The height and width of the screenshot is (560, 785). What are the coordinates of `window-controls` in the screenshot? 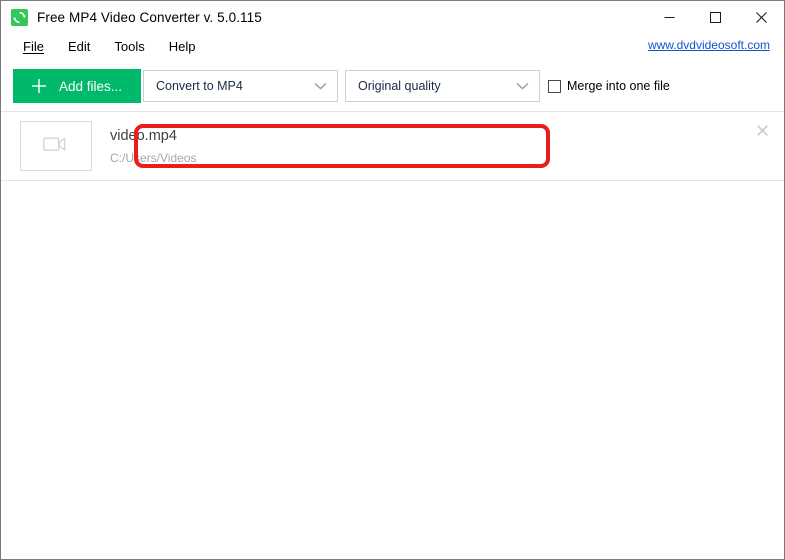 It's located at (715, 17).